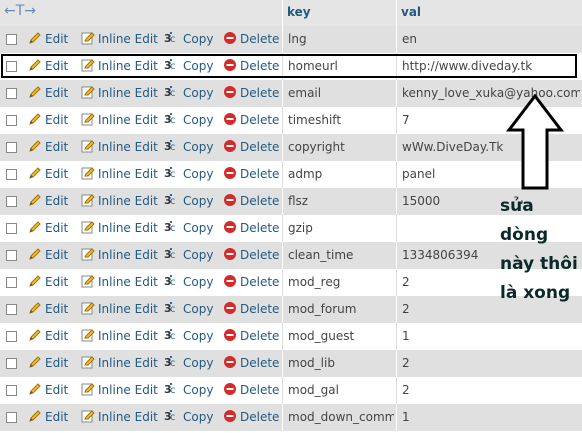 This screenshot has width=582, height=433. What do you see at coordinates (491, 39) in the screenshot?
I see `cell-val: en` at bounding box center [491, 39].